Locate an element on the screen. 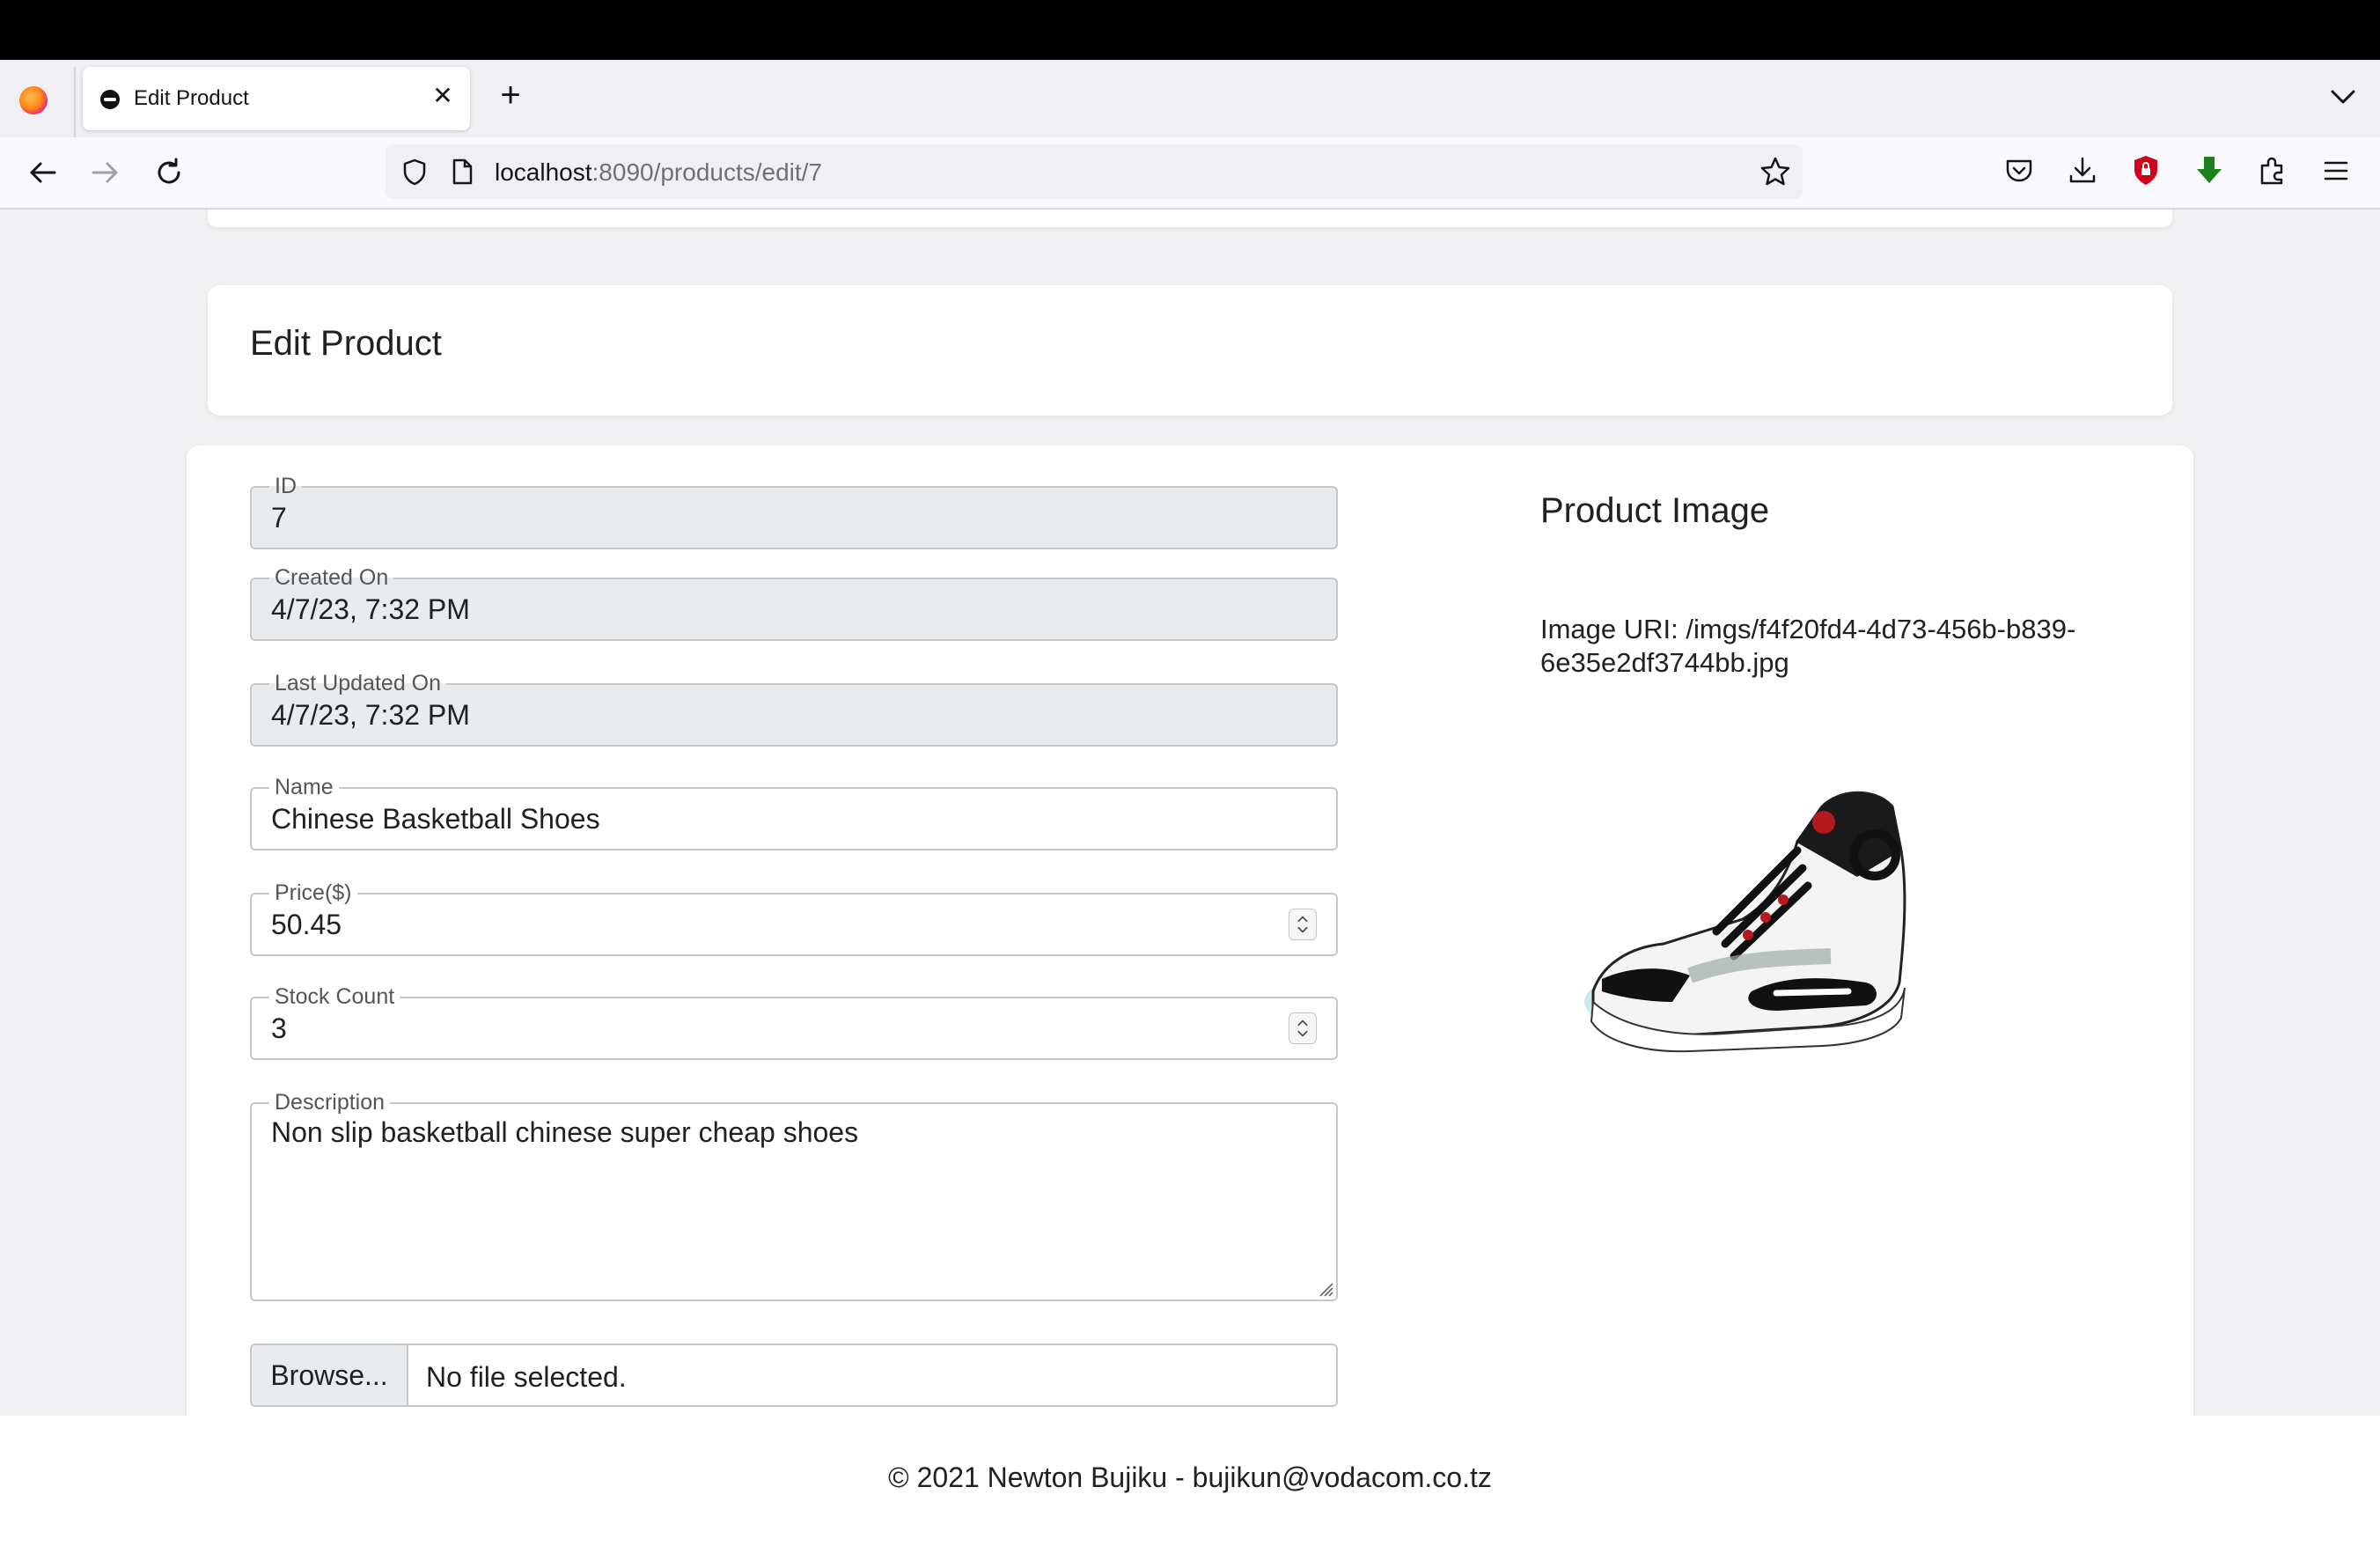 This screenshot has height=1546, width=2380. page-icon is located at coordinates (462, 172).